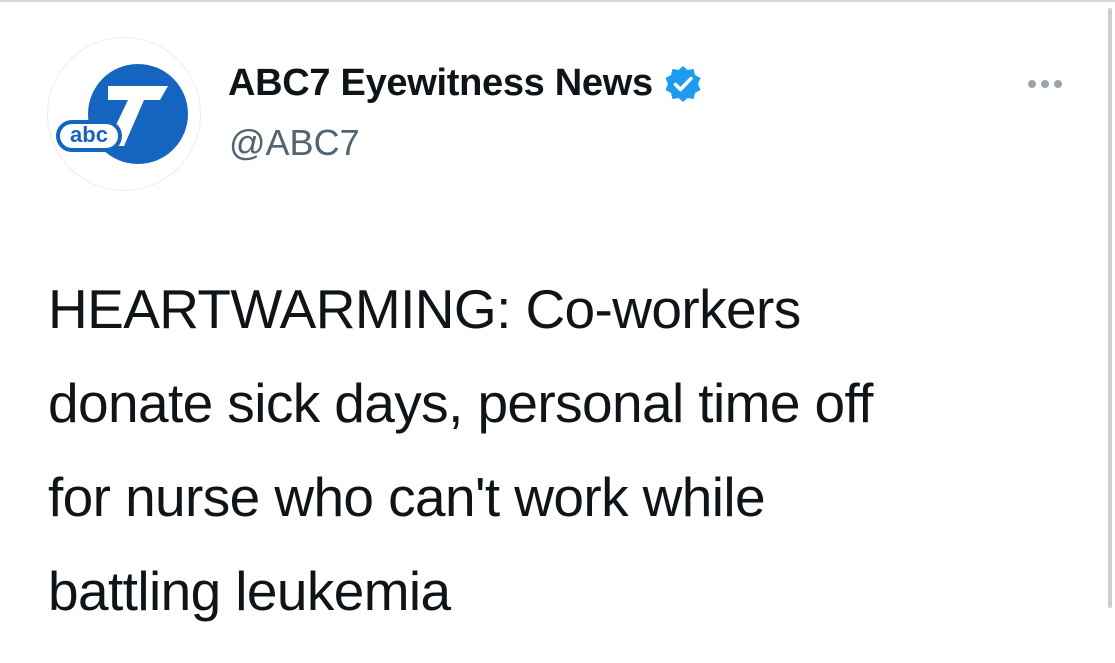  I want to click on svg-text: abc, so click(89, 134).